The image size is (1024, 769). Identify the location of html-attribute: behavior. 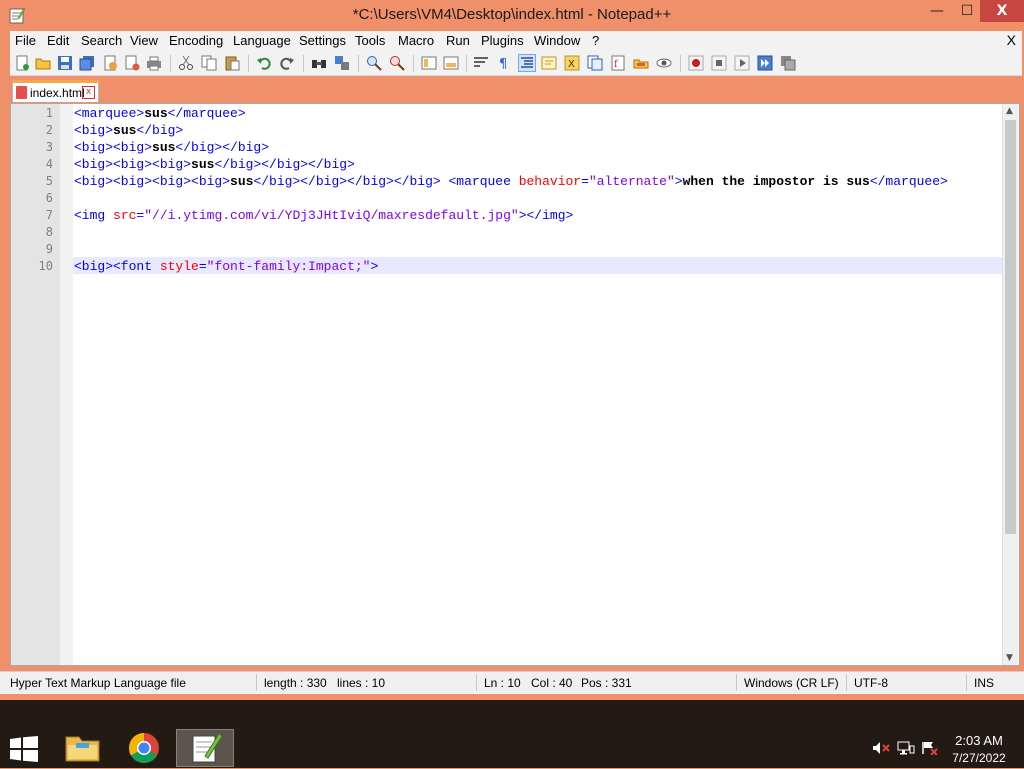
(550, 181).